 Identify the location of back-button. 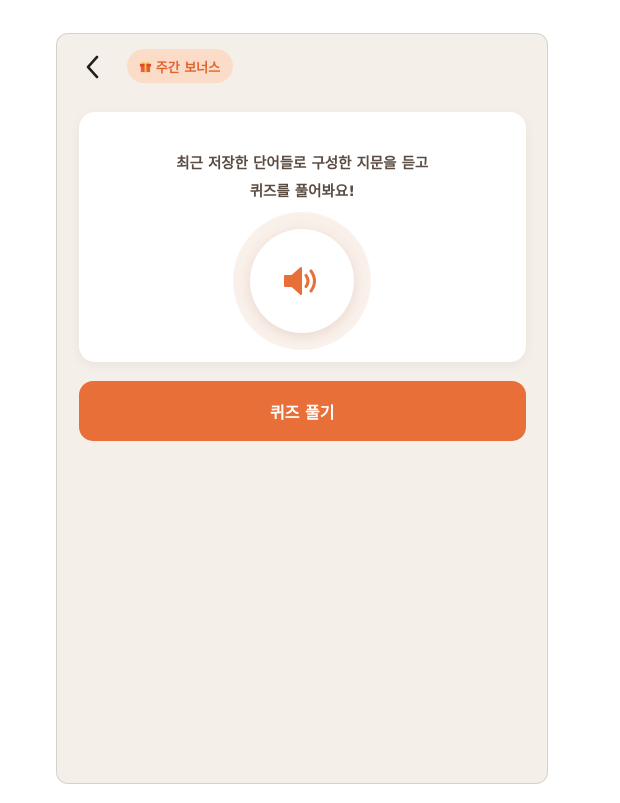
(93, 67).